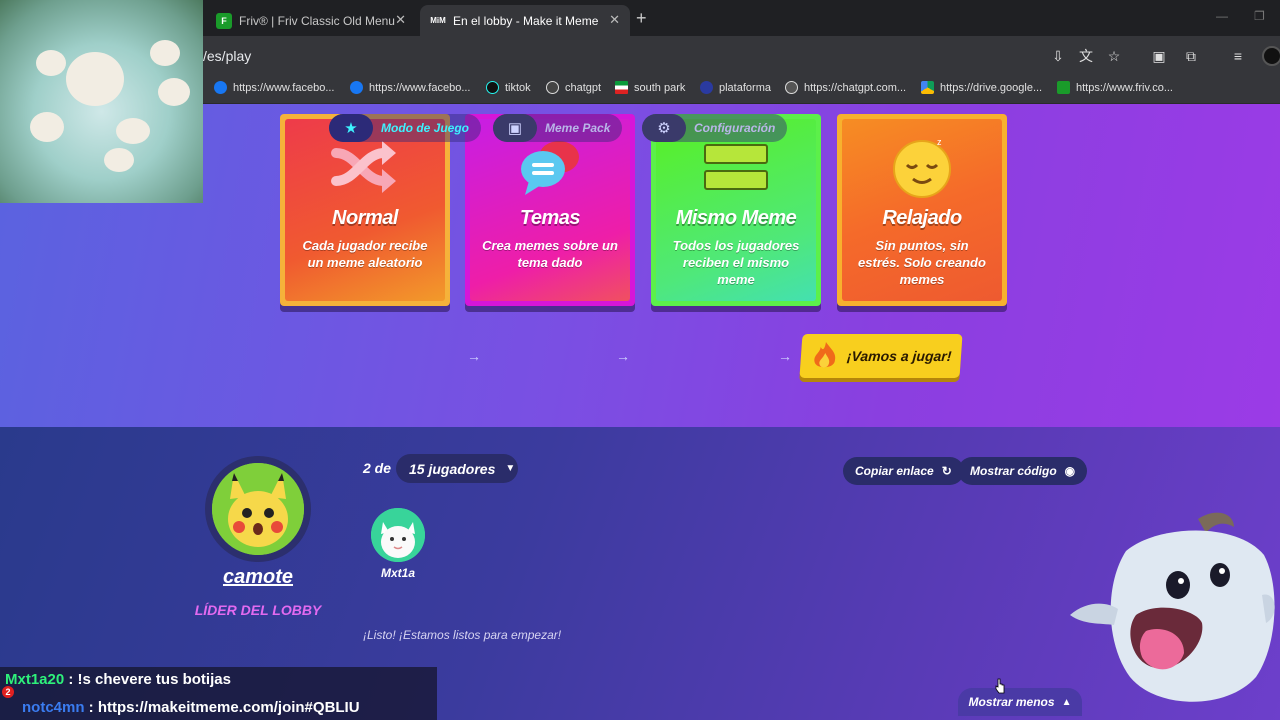 This screenshot has height=720, width=1280. Describe the element at coordinates (1058, 56) in the screenshot. I see `install-icon: ⇩` at that location.